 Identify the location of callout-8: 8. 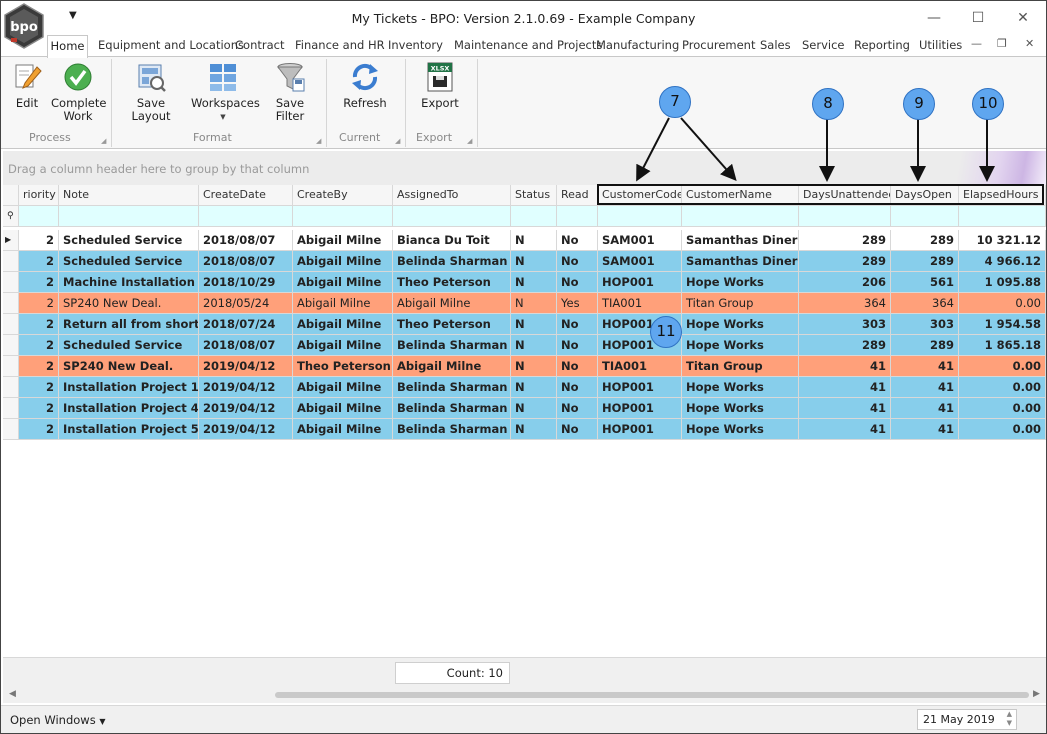
(828, 104).